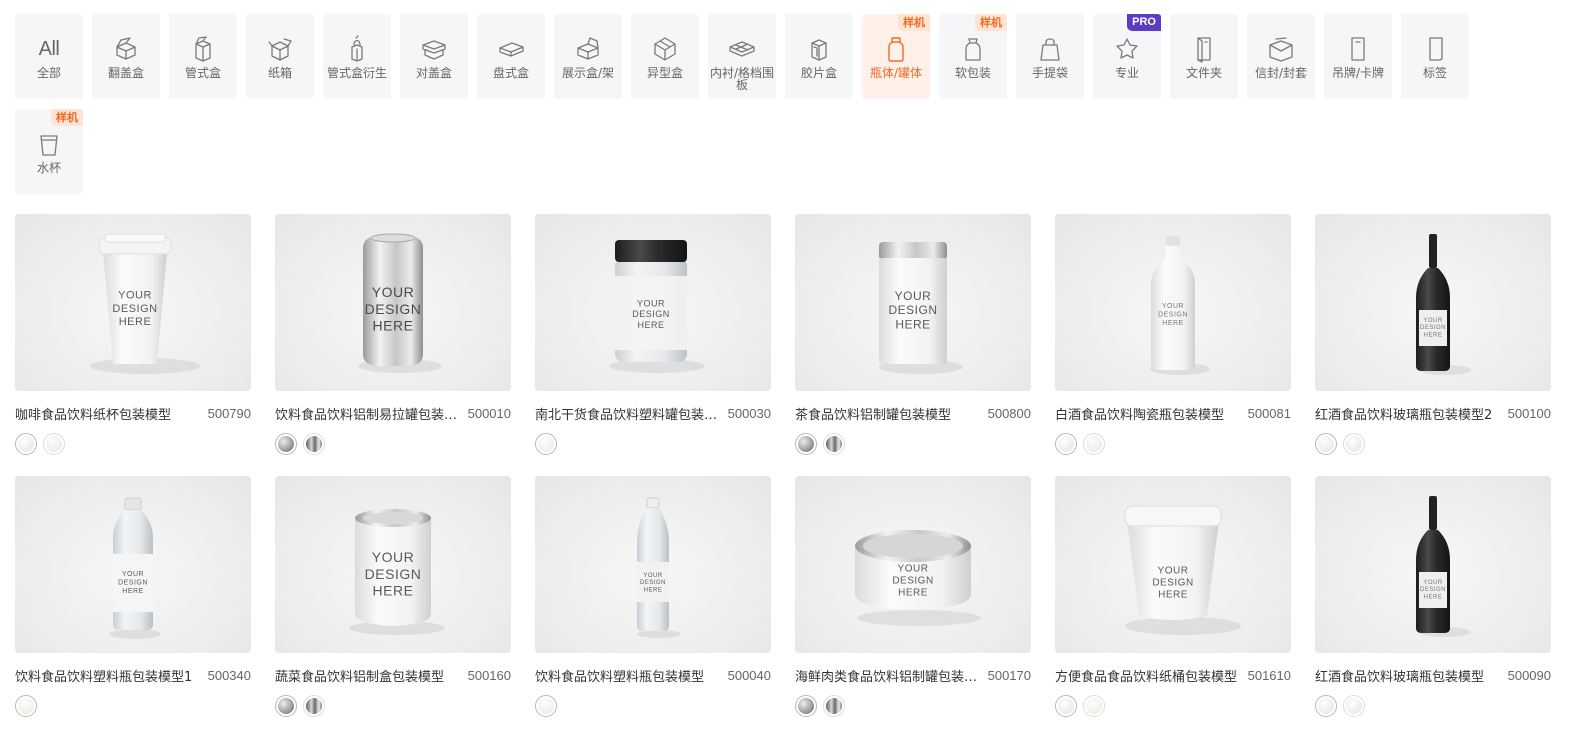 The width and height of the screenshot is (1581, 734). Describe the element at coordinates (889, 675) in the screenshot. I see `product-name: 海鲜肉类食品饮料铝制罐包装模型` at that location.